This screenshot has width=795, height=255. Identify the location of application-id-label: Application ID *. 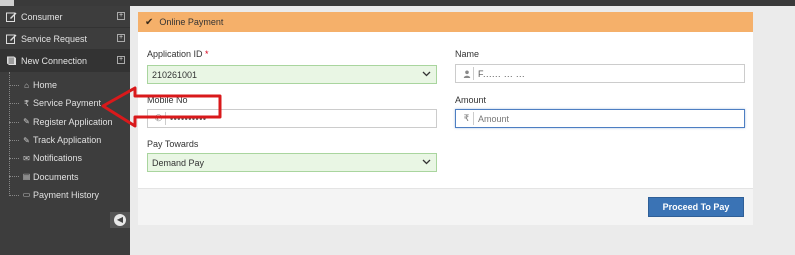
(178, 54).